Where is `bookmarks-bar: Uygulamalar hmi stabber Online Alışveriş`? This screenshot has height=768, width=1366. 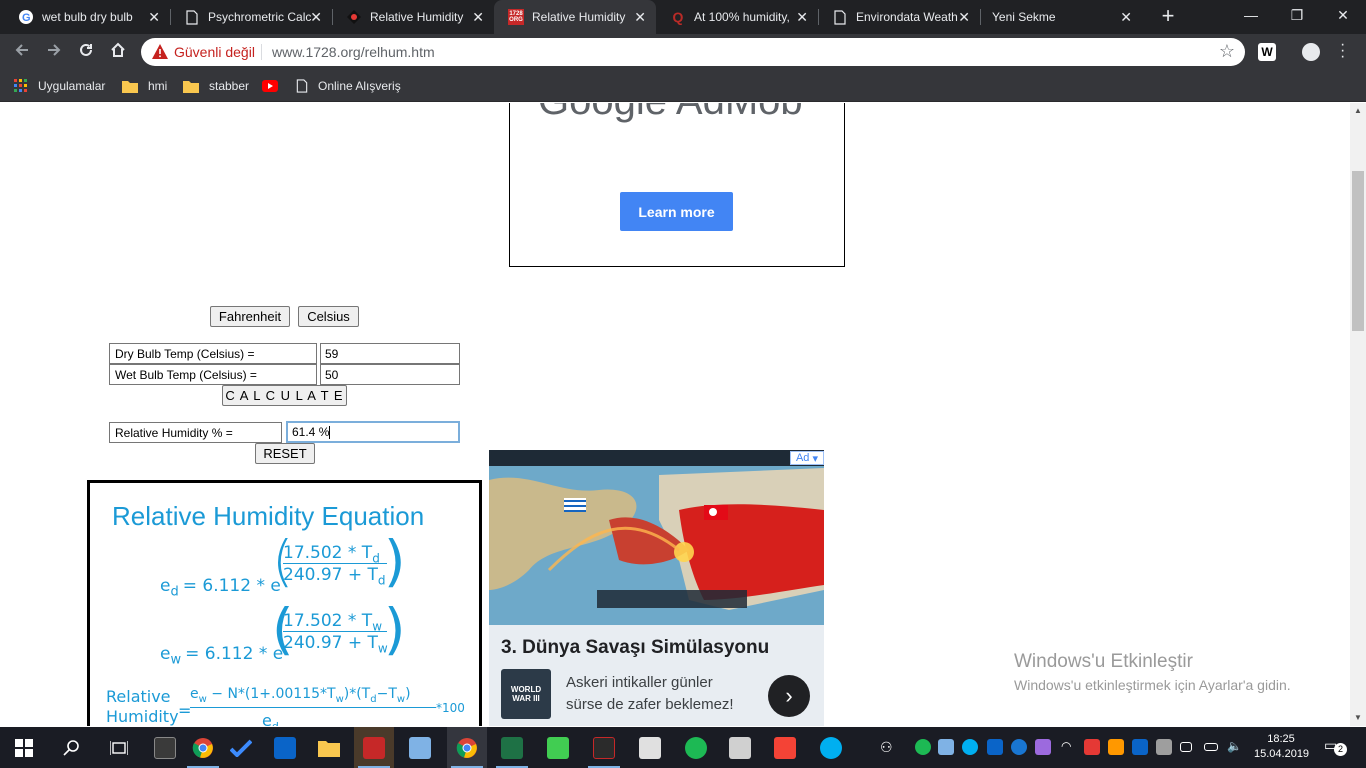
bookmarks-bar: Uygulamalar hmi stabber Online Alışveriş is located at coordinates (683, 86).